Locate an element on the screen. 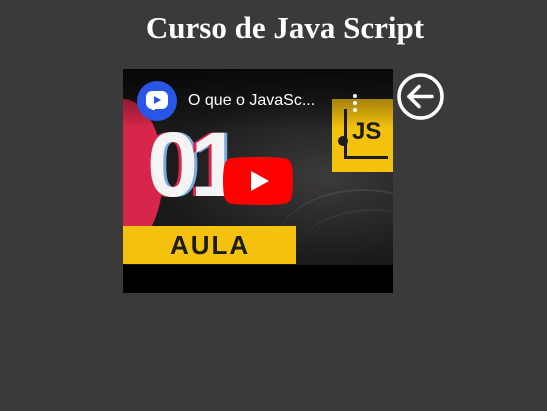 This screenshot has width=547, height=411. channel-logo-icon is located at coordinates (157, 100).